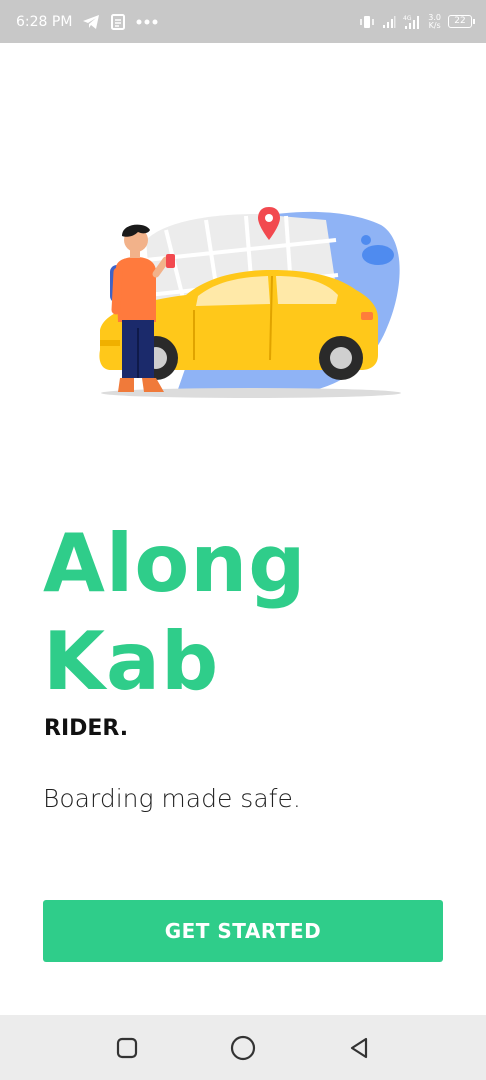 Image resolution: width=486 pixels, height=1080 pixels. Describe the element at coordinates (172, 798) in the screenshot. I see `app-tagline: Boarding made safe.` at that location.